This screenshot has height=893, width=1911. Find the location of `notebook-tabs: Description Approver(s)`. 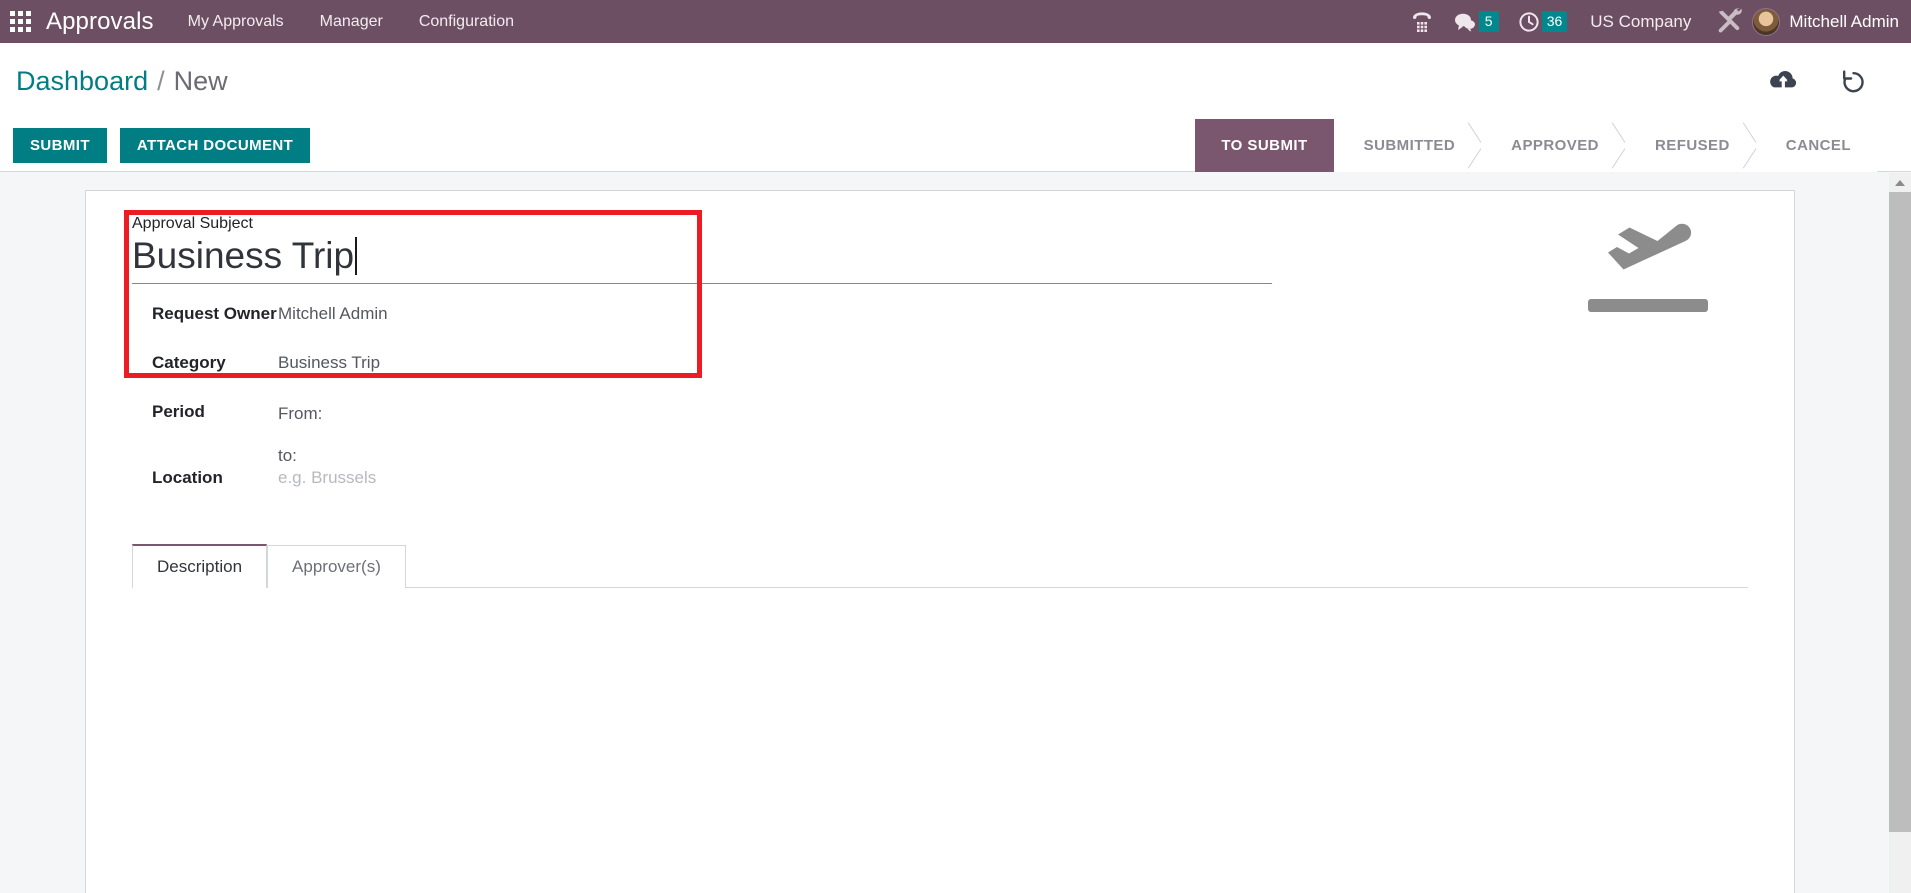

notebook-tabs: Description Approver(s) is located at coordinates (940, 564).